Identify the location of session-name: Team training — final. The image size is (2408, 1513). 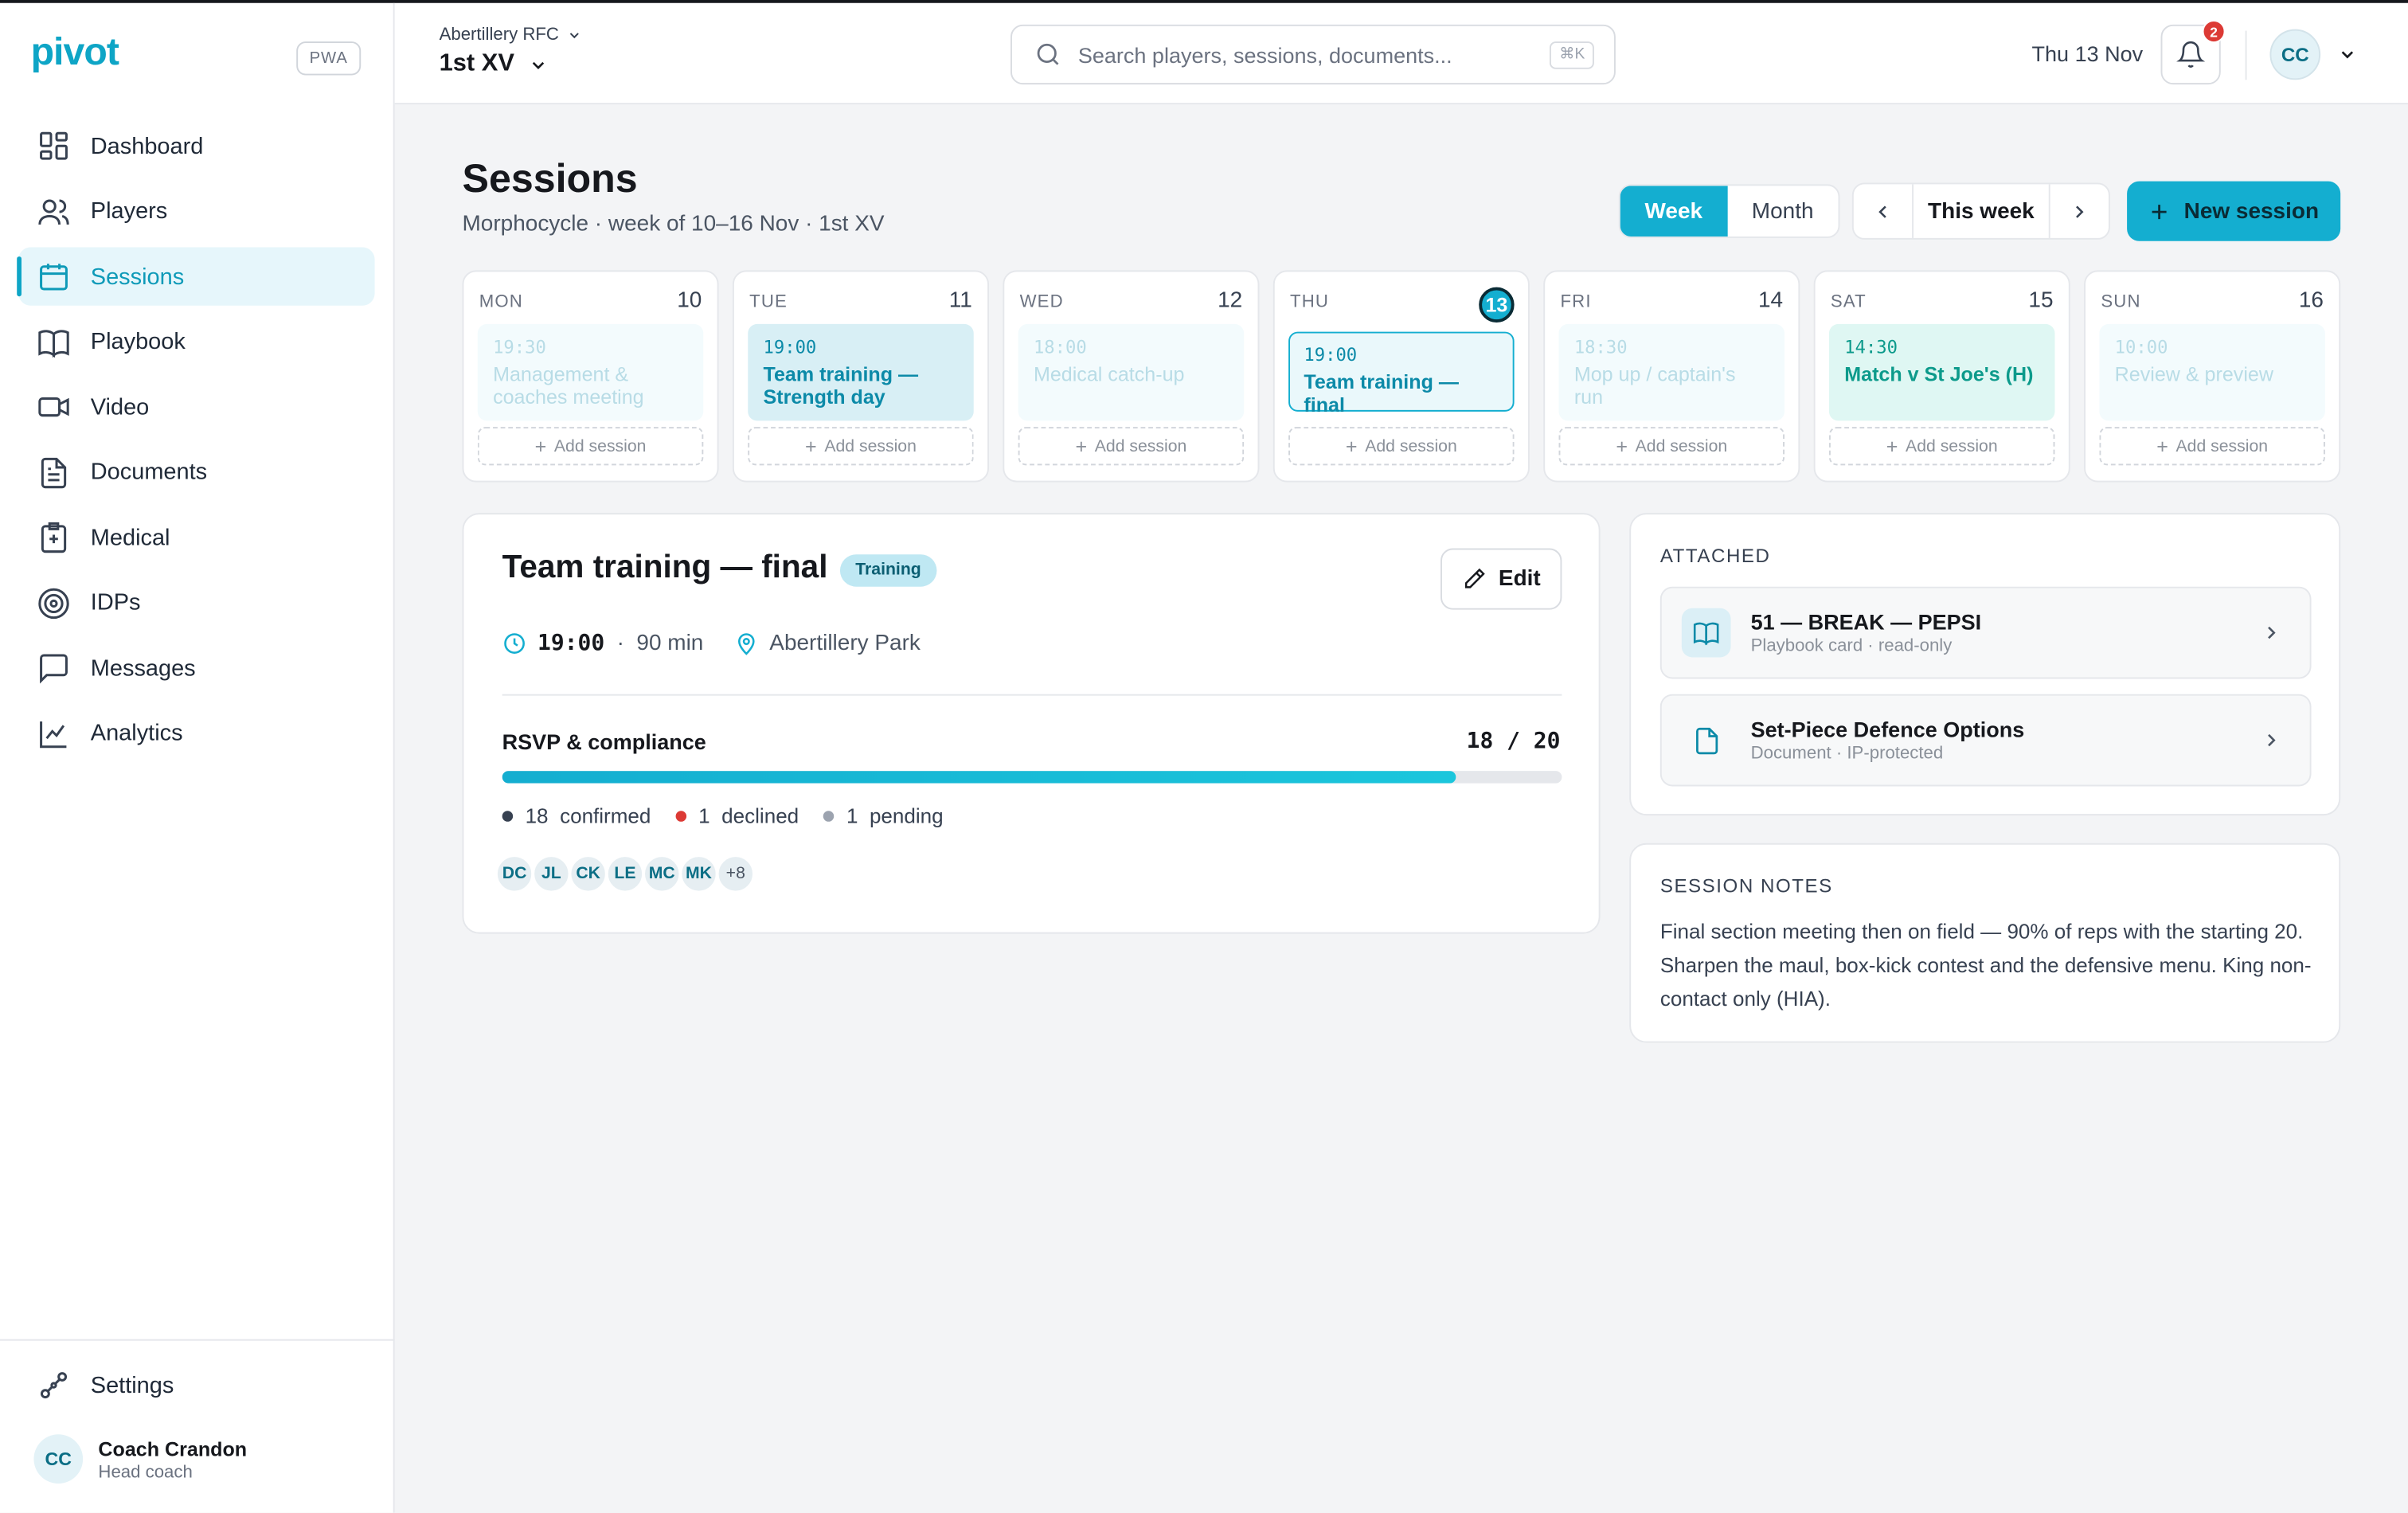
(1381, 393).